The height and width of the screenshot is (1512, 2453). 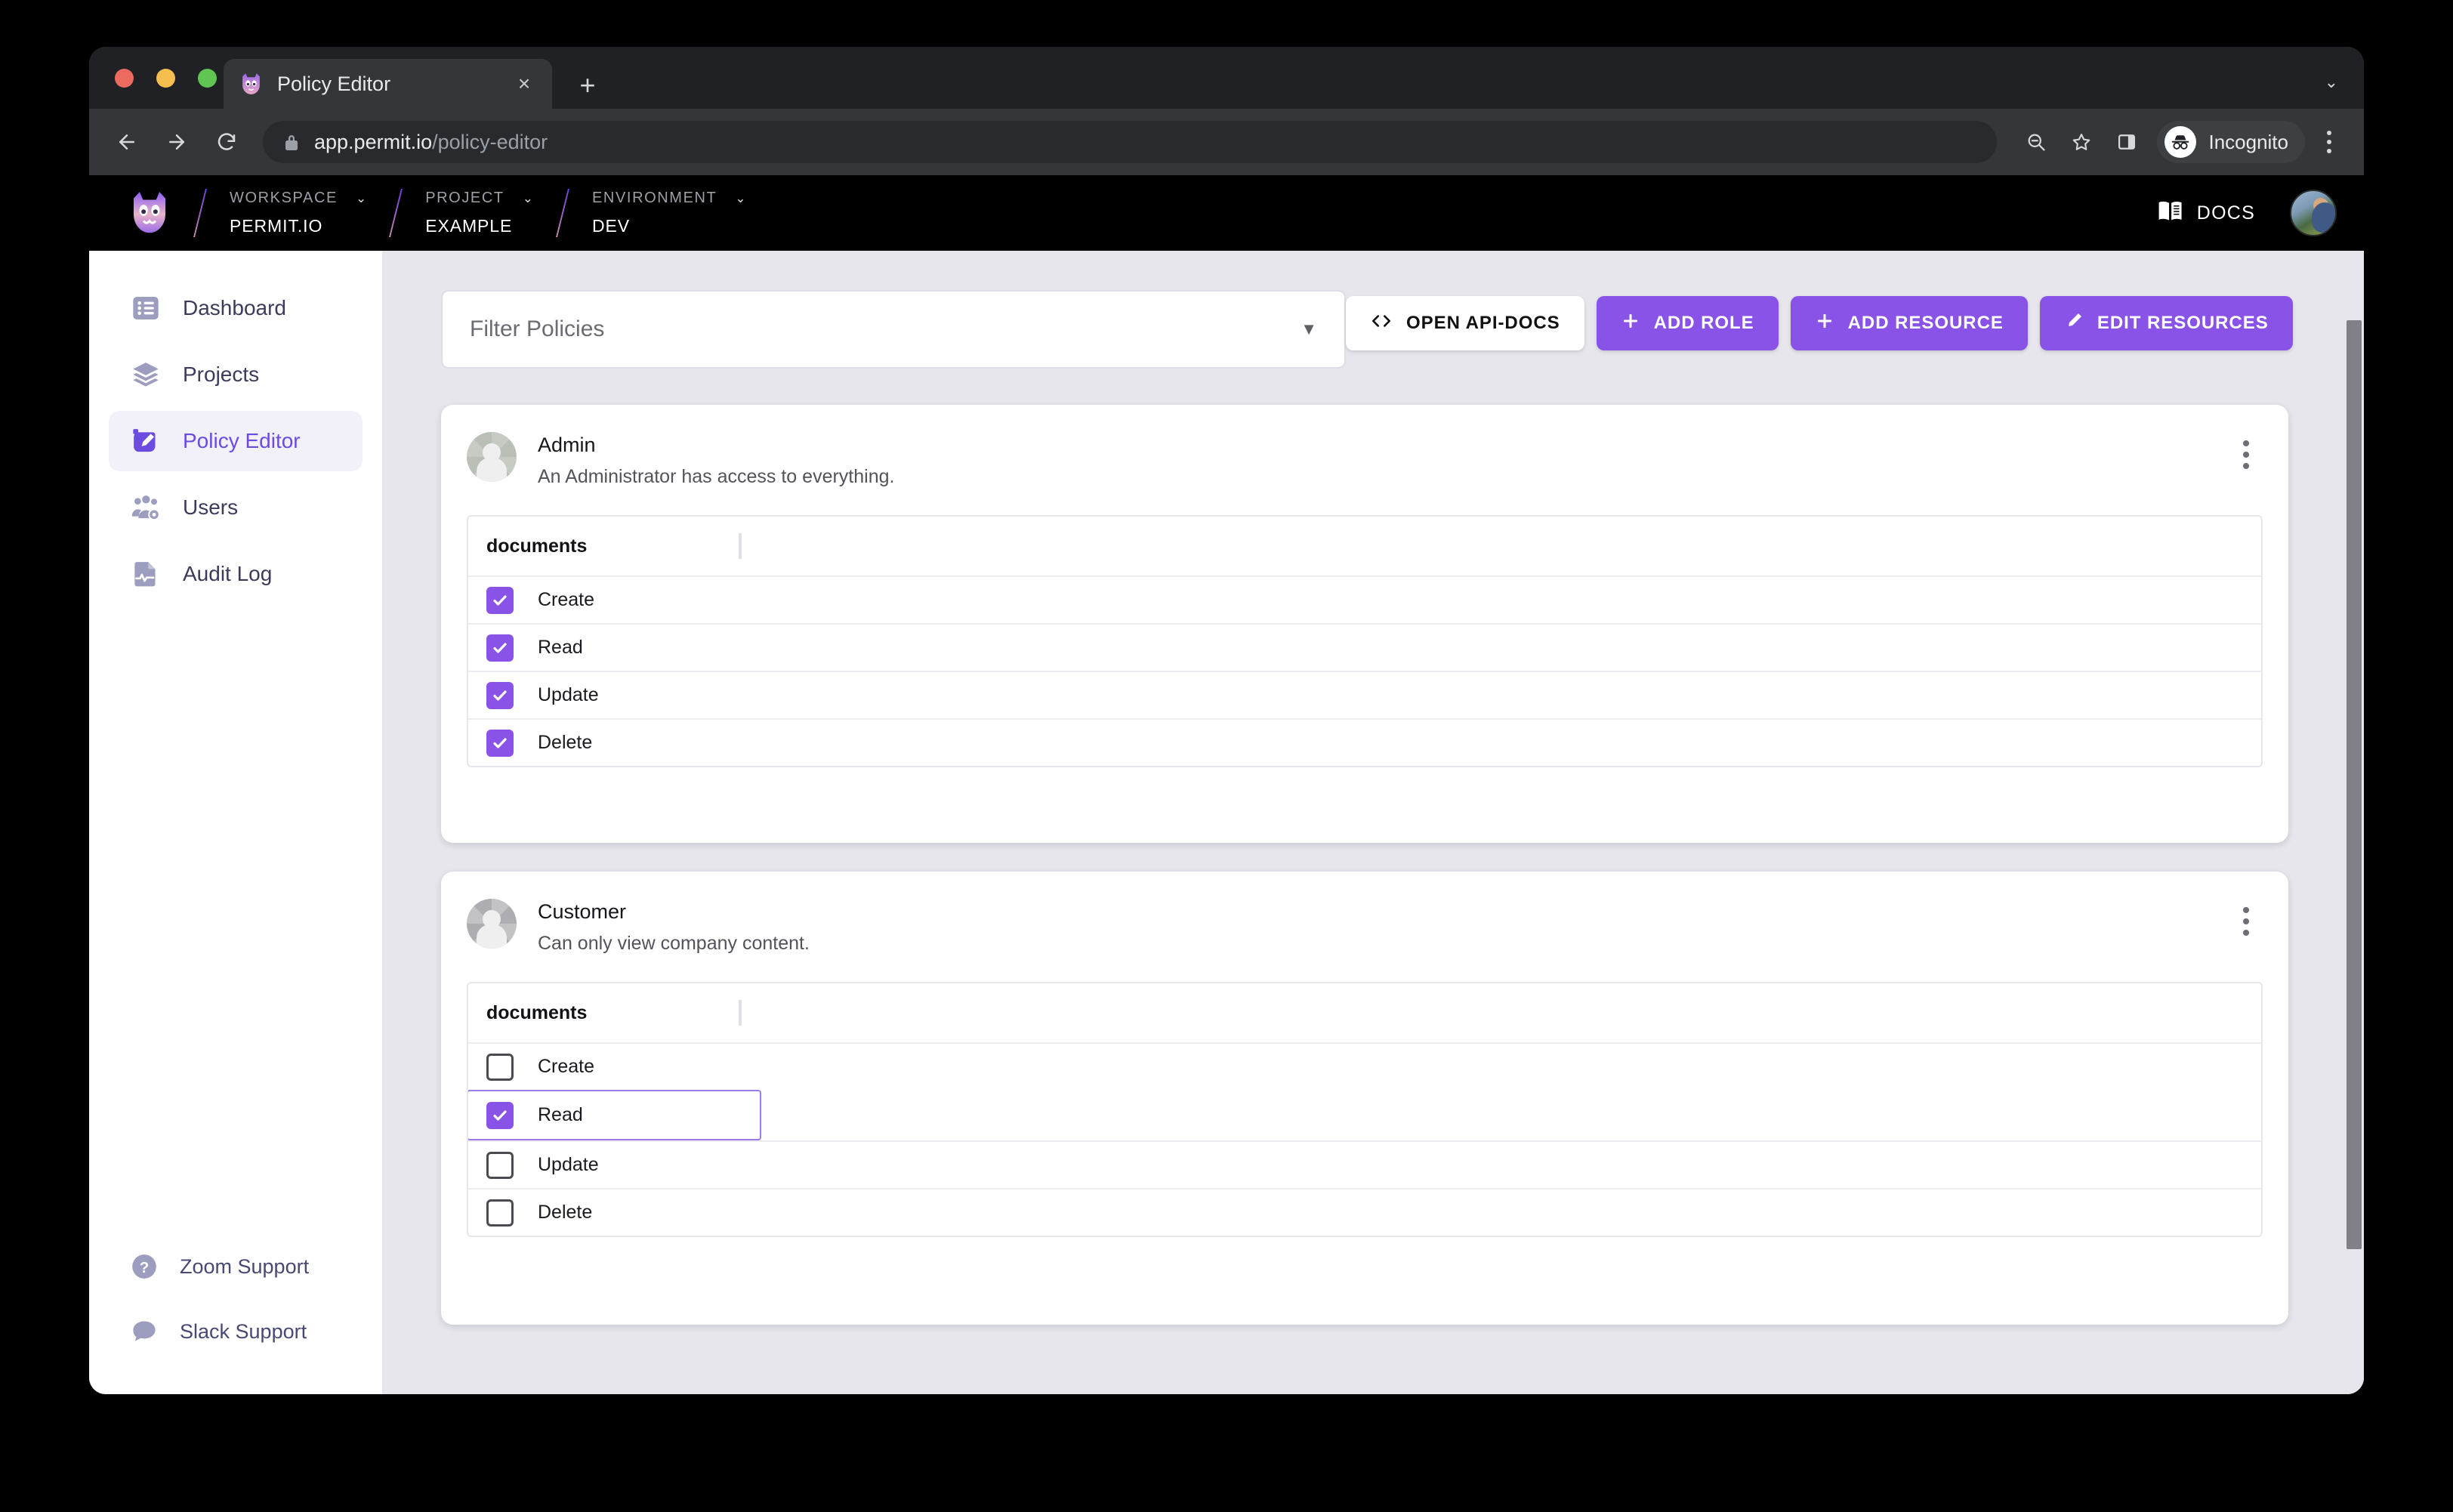 What do you see at coordinates (893, 329) in the screenshot?
I see `filter-policies-select: Filter Policies ▼` at bounding box center [893, 329].